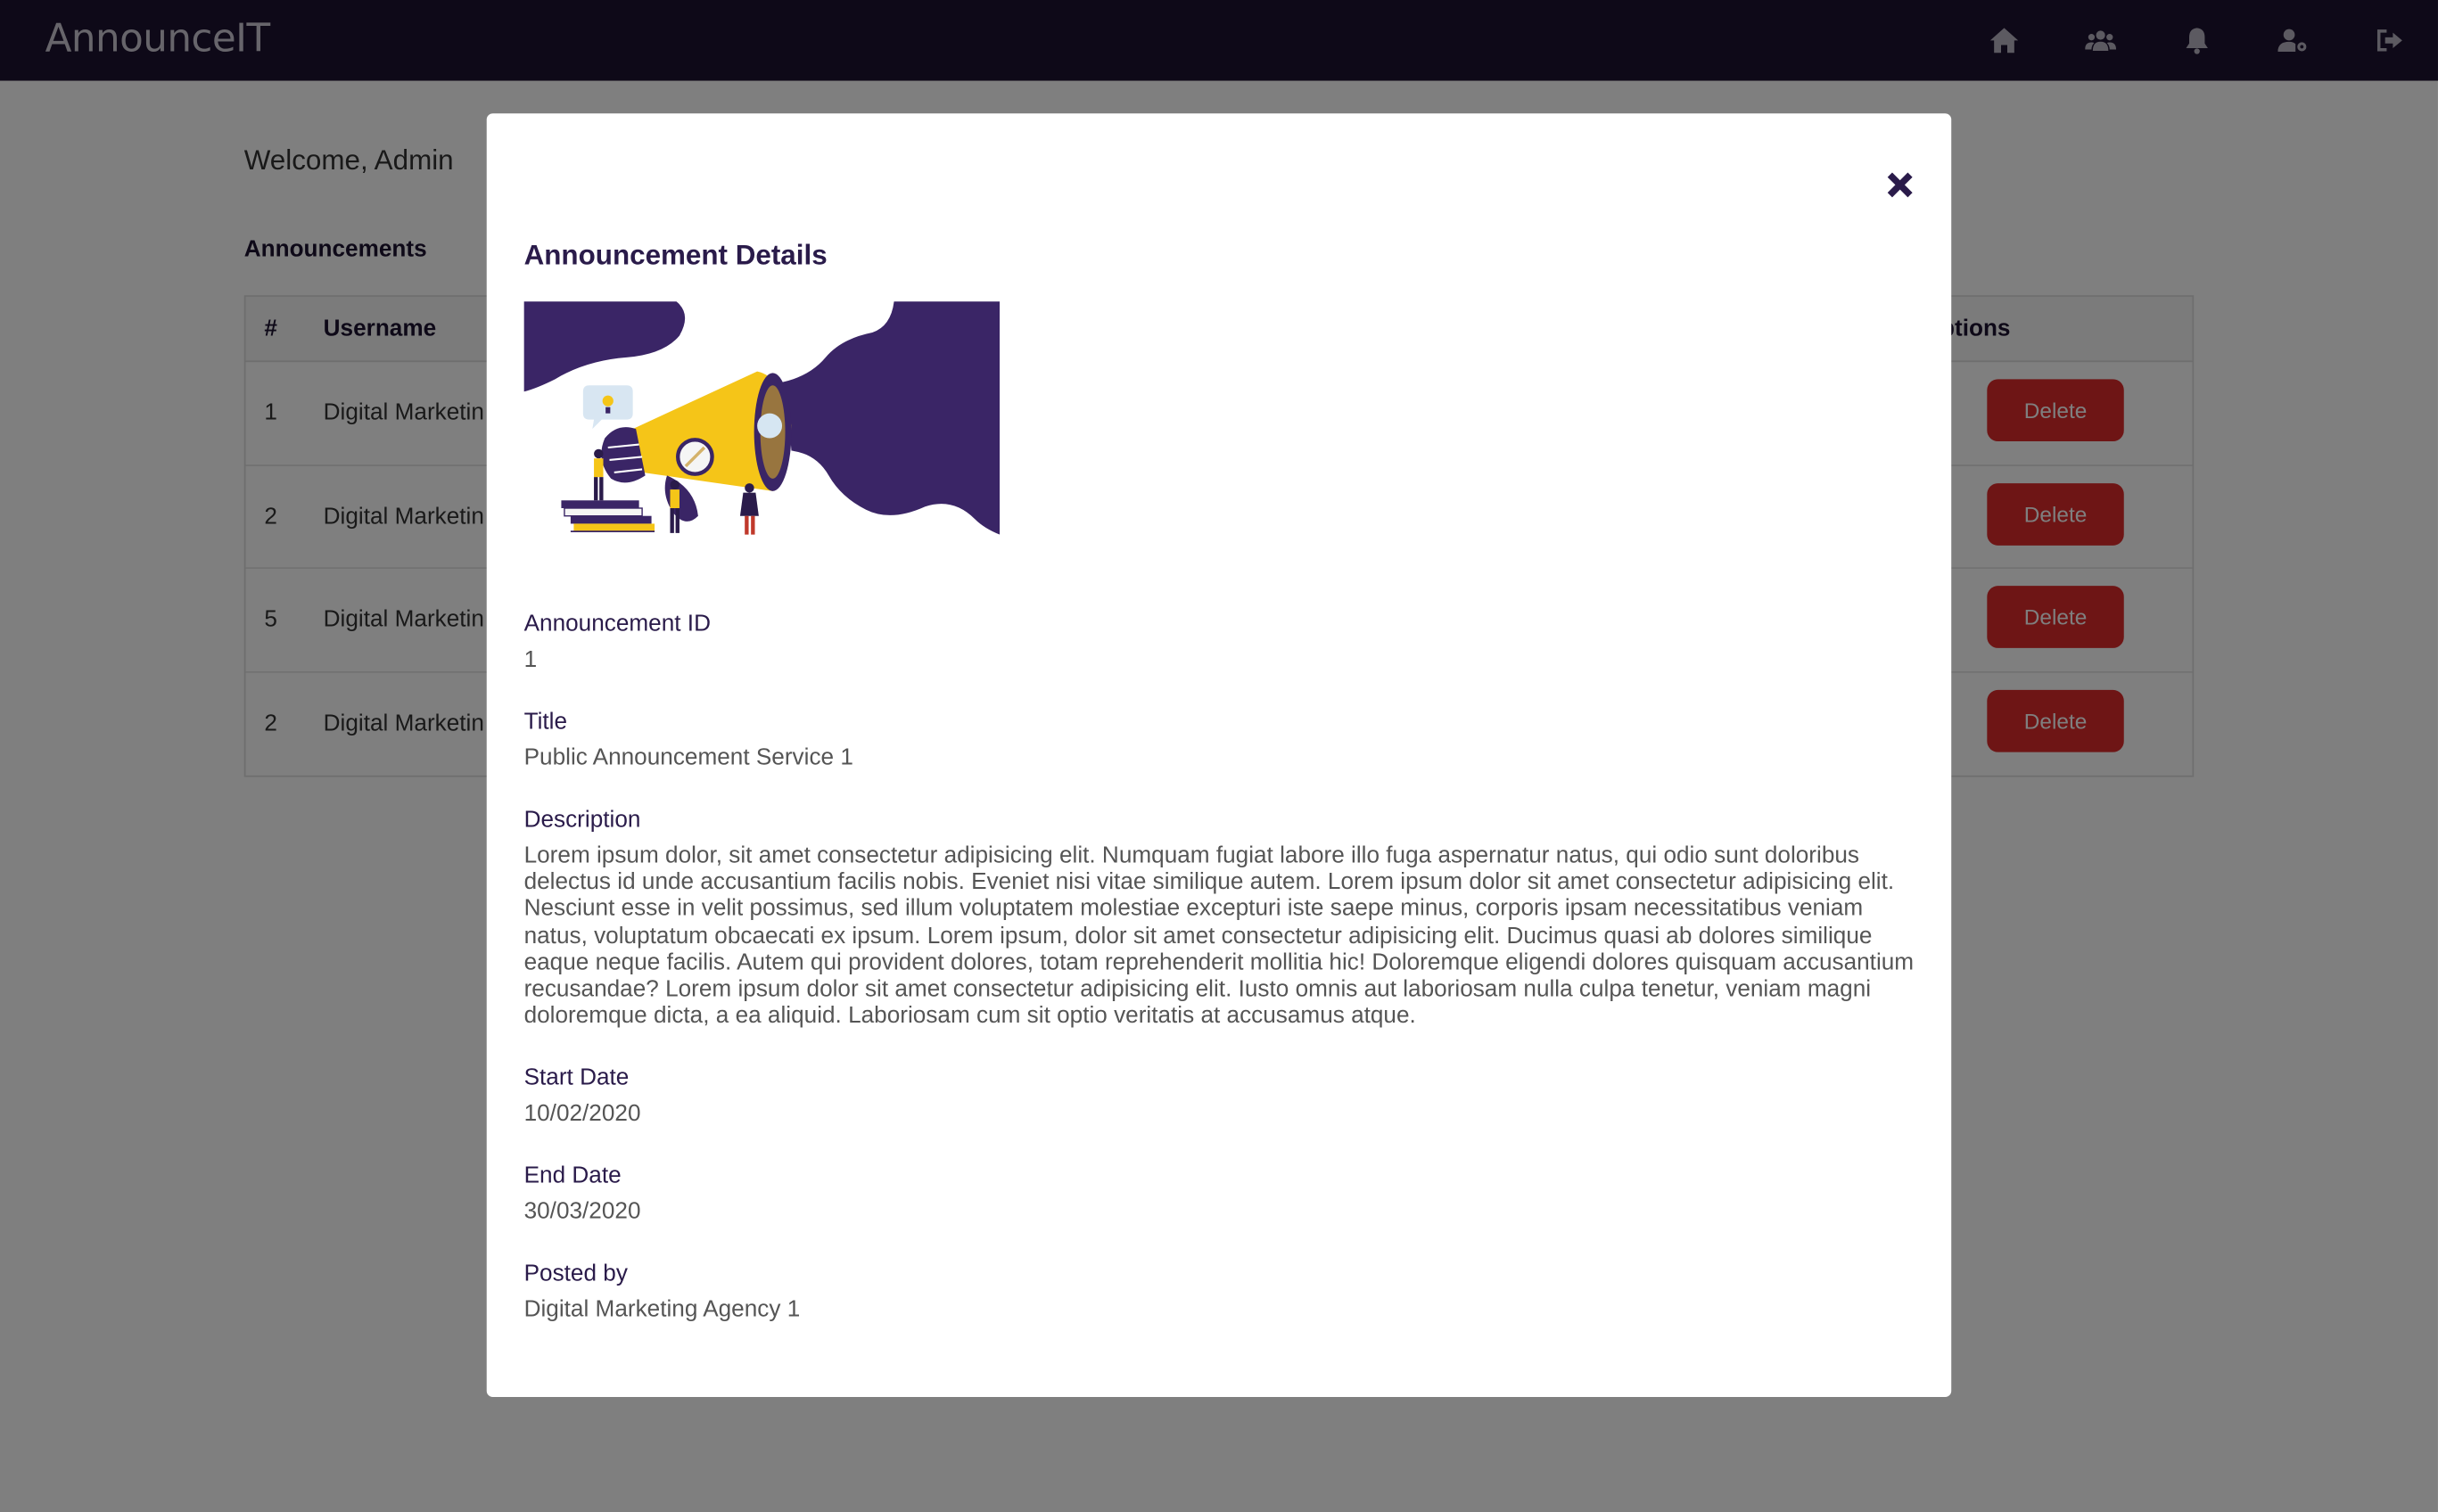  What do you see at coordinates (617, 624) in the screenshot?
I see `announcement-id-label: Announcement ID` at bounding box center [617, 624].